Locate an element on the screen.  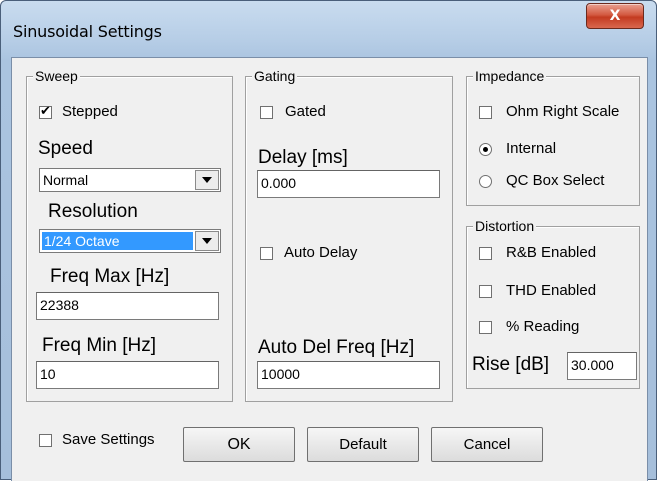
qc-box-select-radio is located at coordinates (485, 181).